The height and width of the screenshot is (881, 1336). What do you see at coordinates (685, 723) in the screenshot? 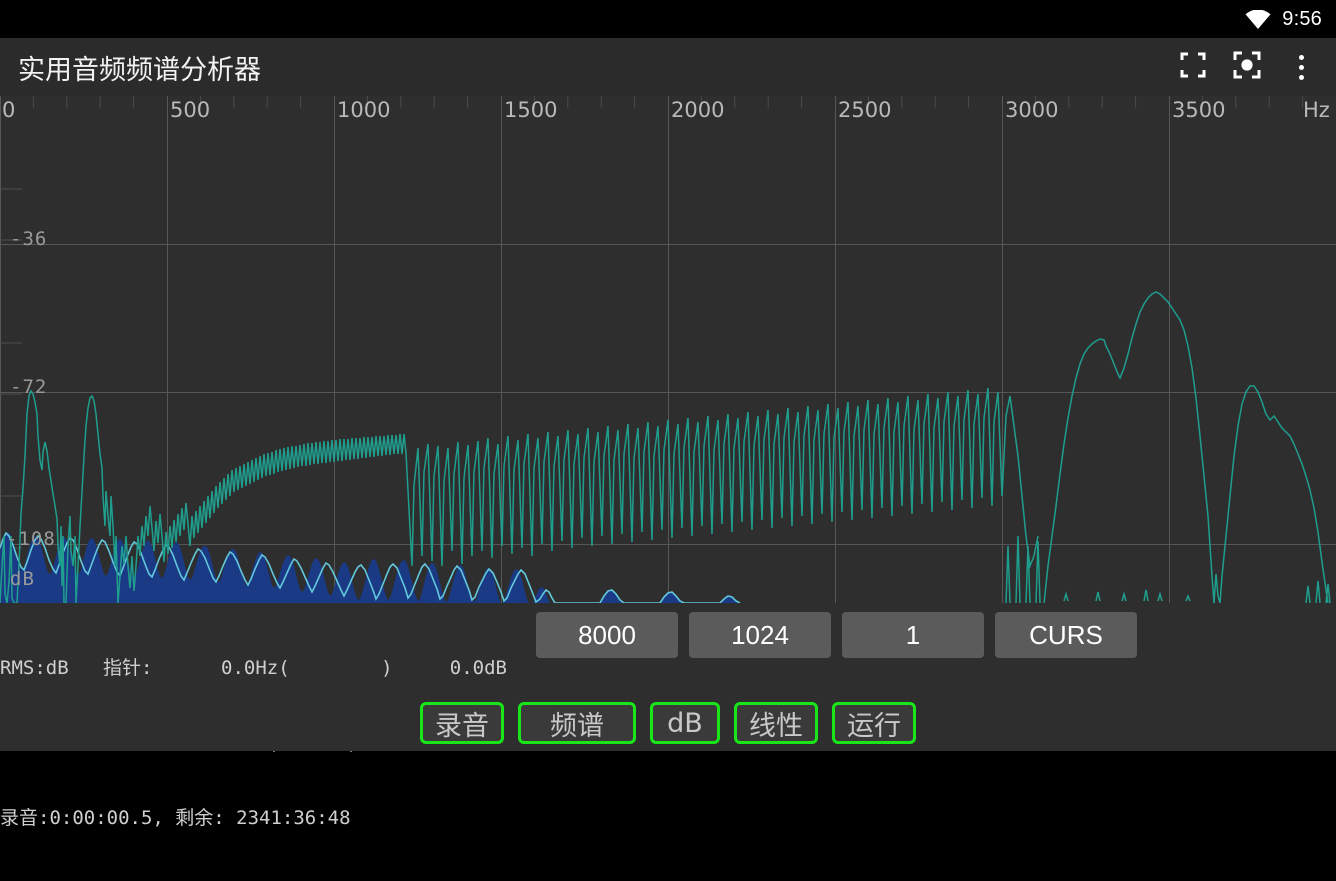
I see `db-scale-button: dB` at bounding box center [685, 723].